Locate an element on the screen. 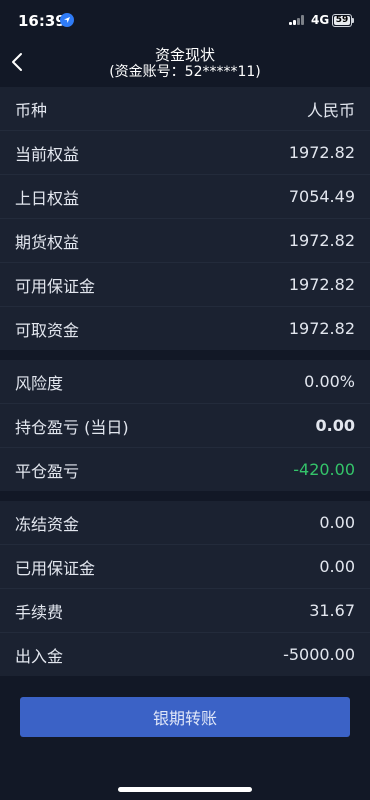  row-frozen-funds: 冻结资金 0.00 is located at coordinates (185, 523).